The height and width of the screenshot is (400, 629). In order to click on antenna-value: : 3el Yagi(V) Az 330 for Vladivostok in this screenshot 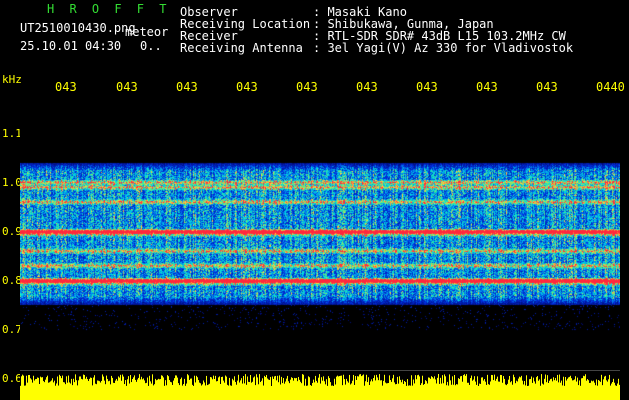, I will do `click(443, 48)`.